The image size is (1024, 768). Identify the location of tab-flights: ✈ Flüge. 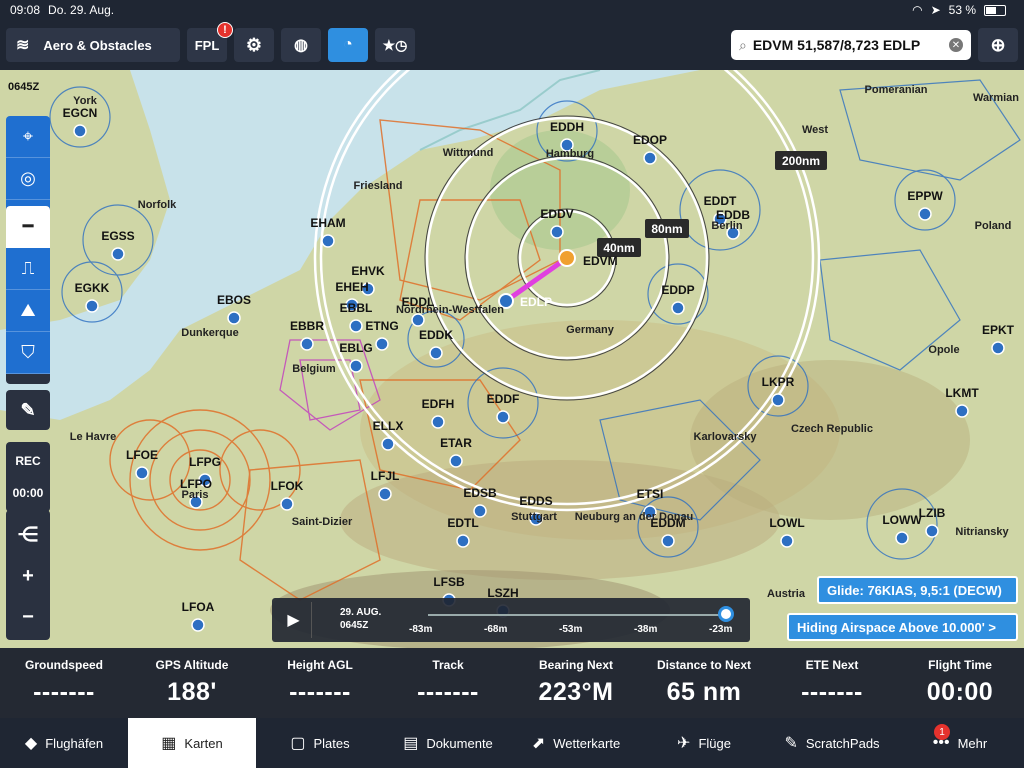
(704, 743).